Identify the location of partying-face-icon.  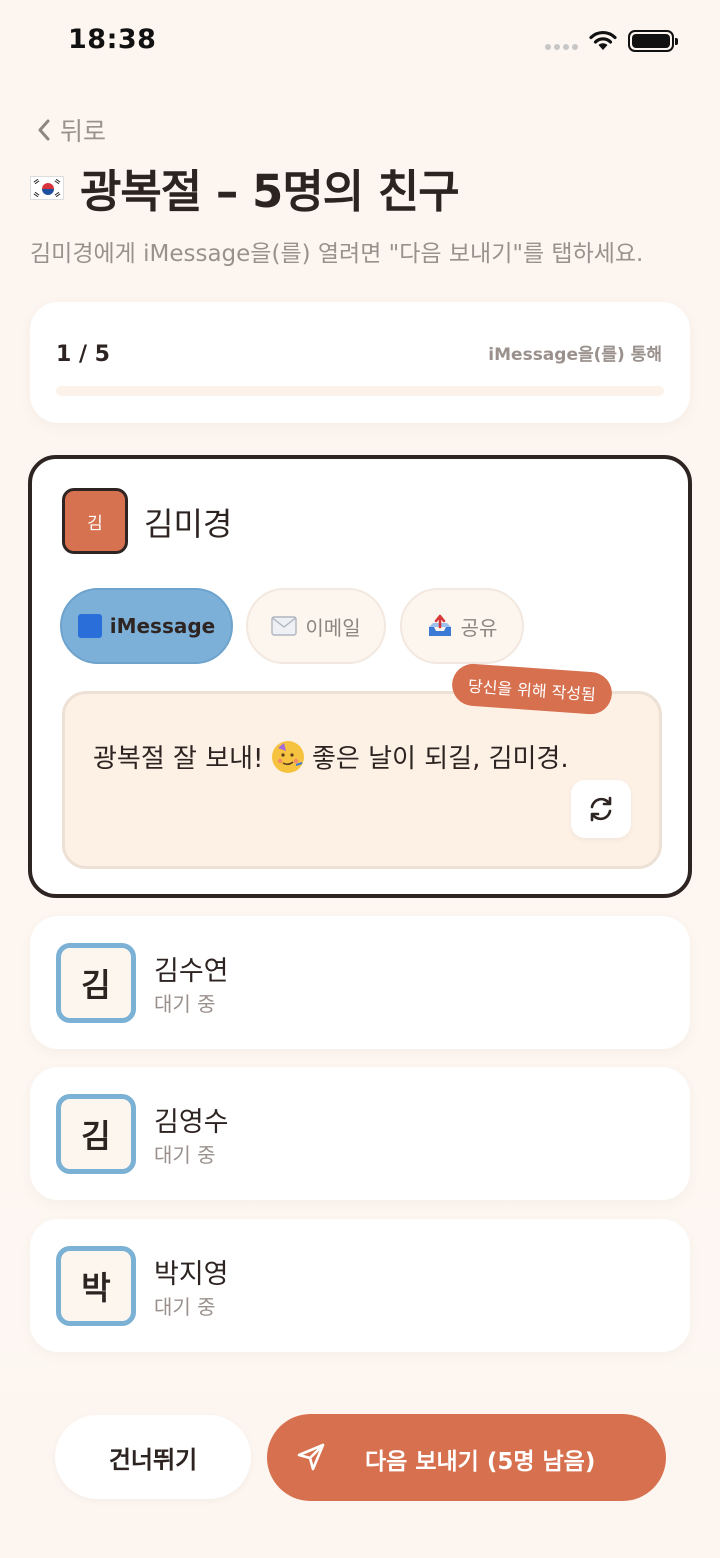
(287, 757).